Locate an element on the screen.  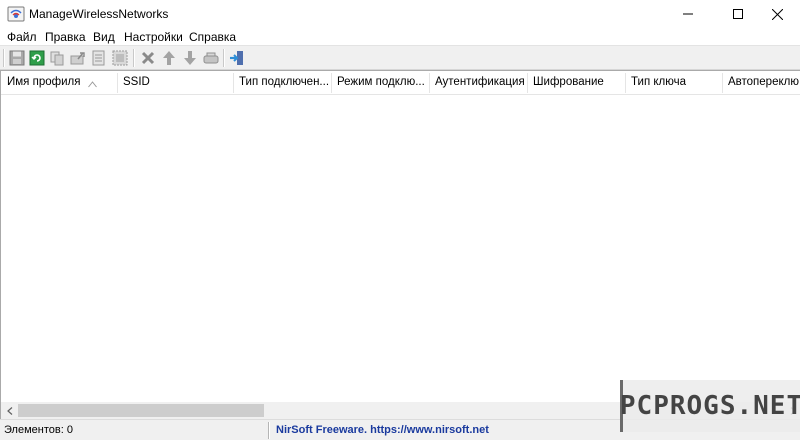
scroll-thumb is located at coordinates (141, 410).